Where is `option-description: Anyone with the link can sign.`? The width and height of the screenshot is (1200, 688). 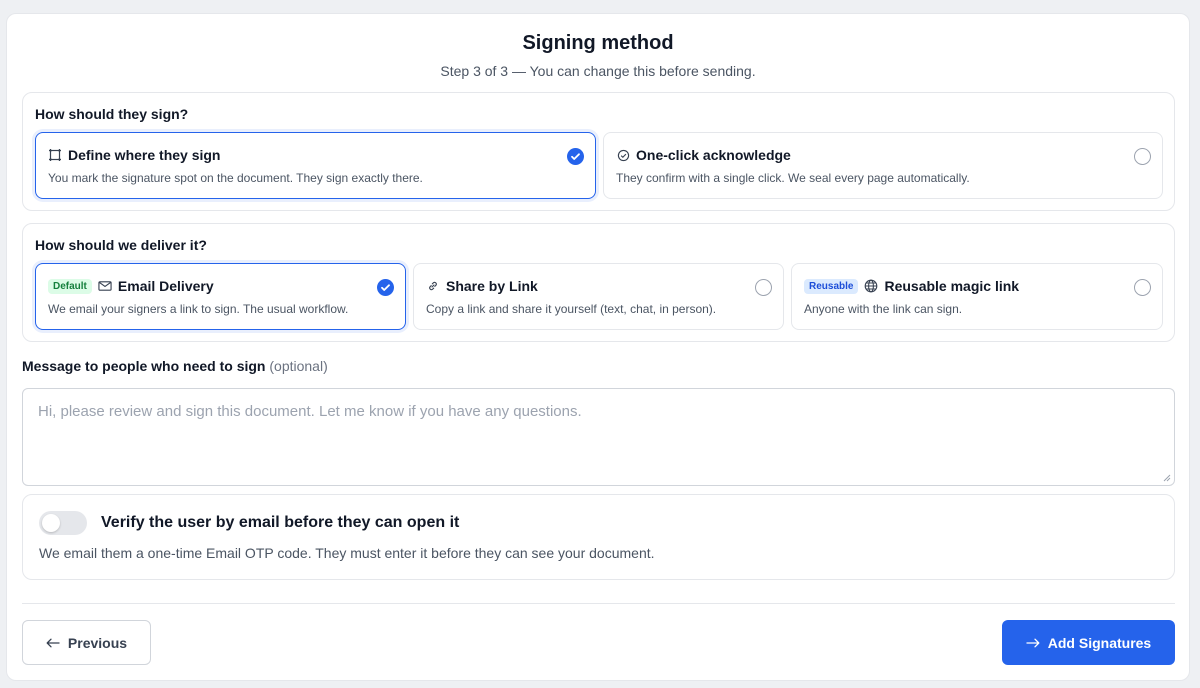 option-description: Anyone with the link can sign. is located at coordinates (883, 309).